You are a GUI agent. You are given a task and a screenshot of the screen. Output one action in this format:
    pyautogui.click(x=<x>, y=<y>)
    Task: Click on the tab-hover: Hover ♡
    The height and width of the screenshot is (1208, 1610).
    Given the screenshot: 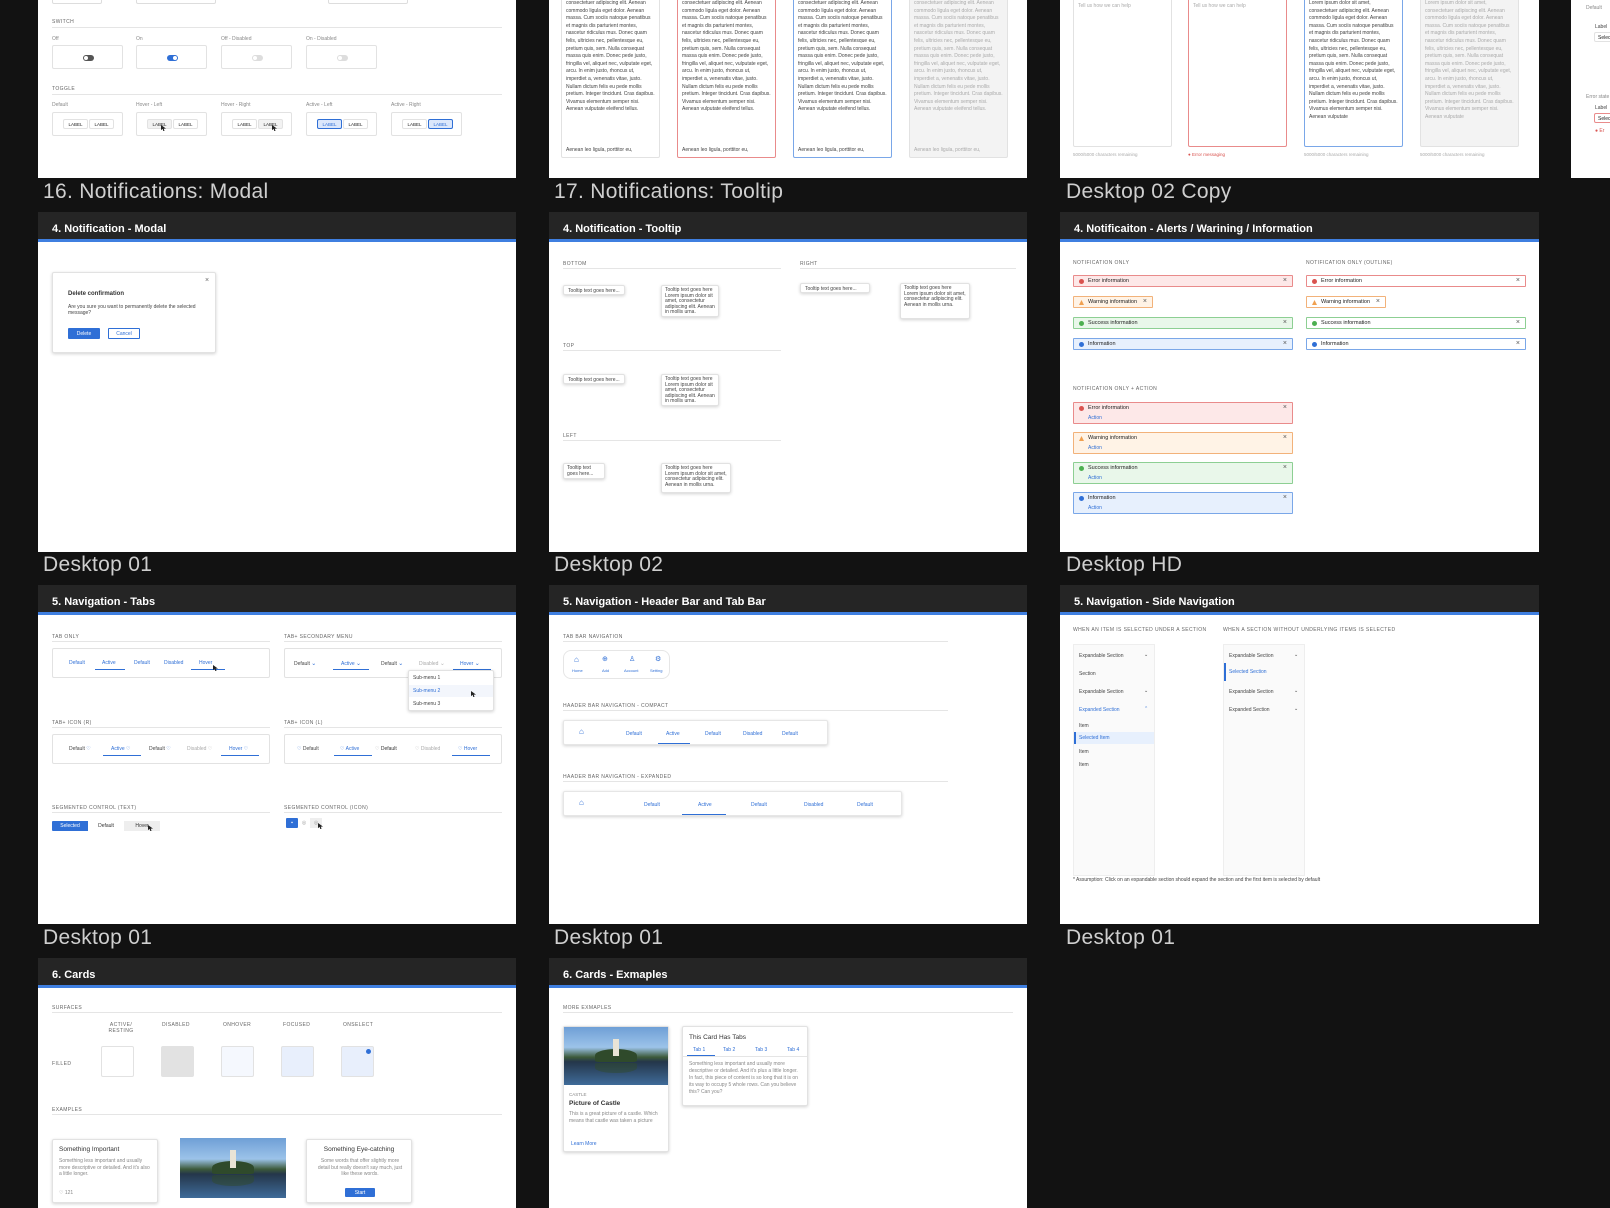 What is the action you would take?
    pyautogui.click(x=238, y=749)
    